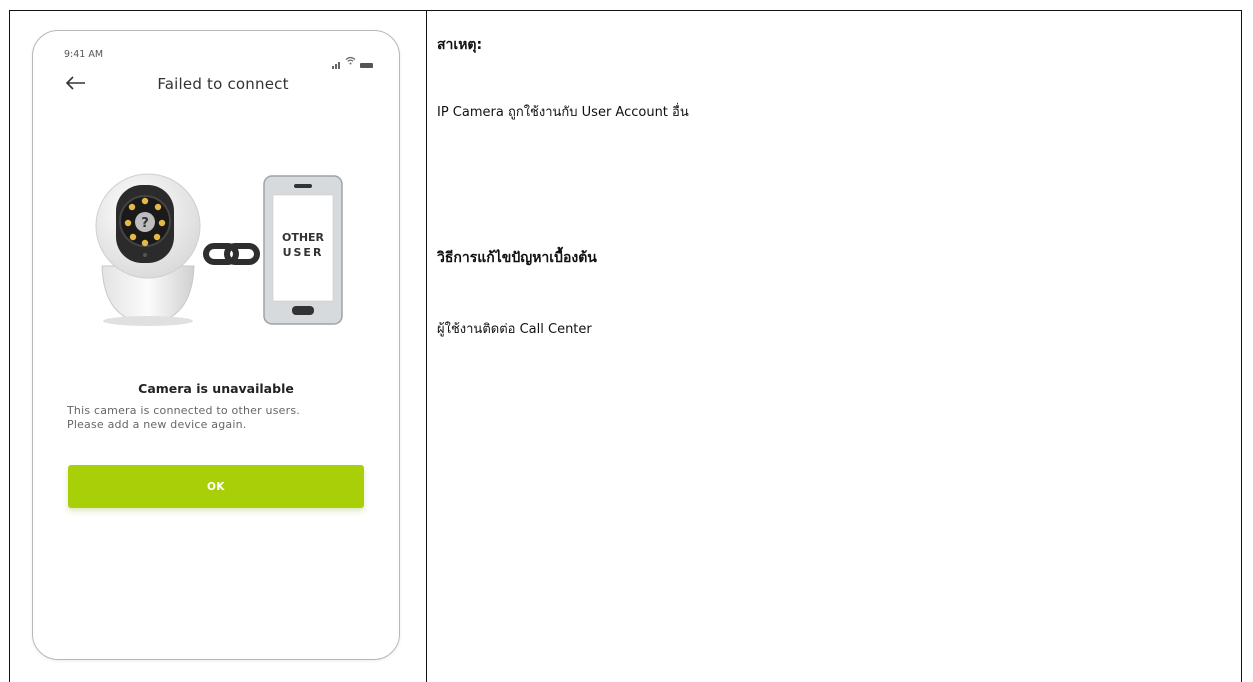 The height and width of the screenshot is (682, 1253). I want to click on message-line-1: This camera is connected to other users., so click(183, 410).